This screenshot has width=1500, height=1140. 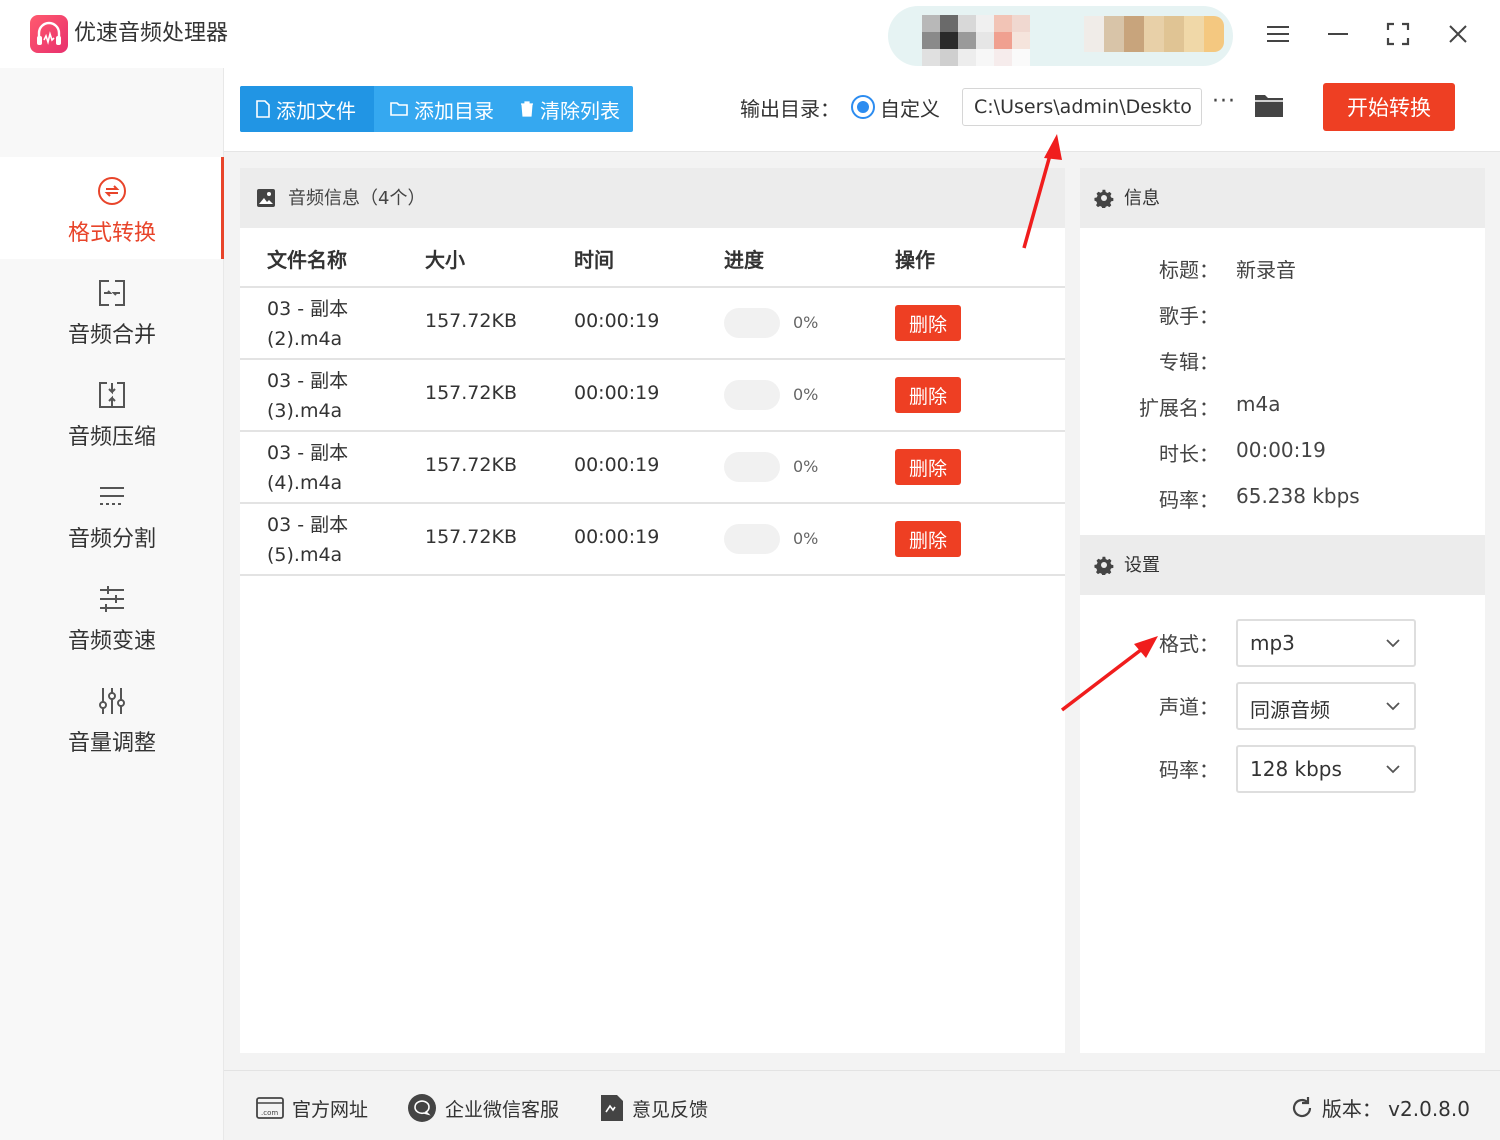 What do you see at coordinates (266, 200) in the screenshot?
I see `image-icon` at bounding box center [266, 200].